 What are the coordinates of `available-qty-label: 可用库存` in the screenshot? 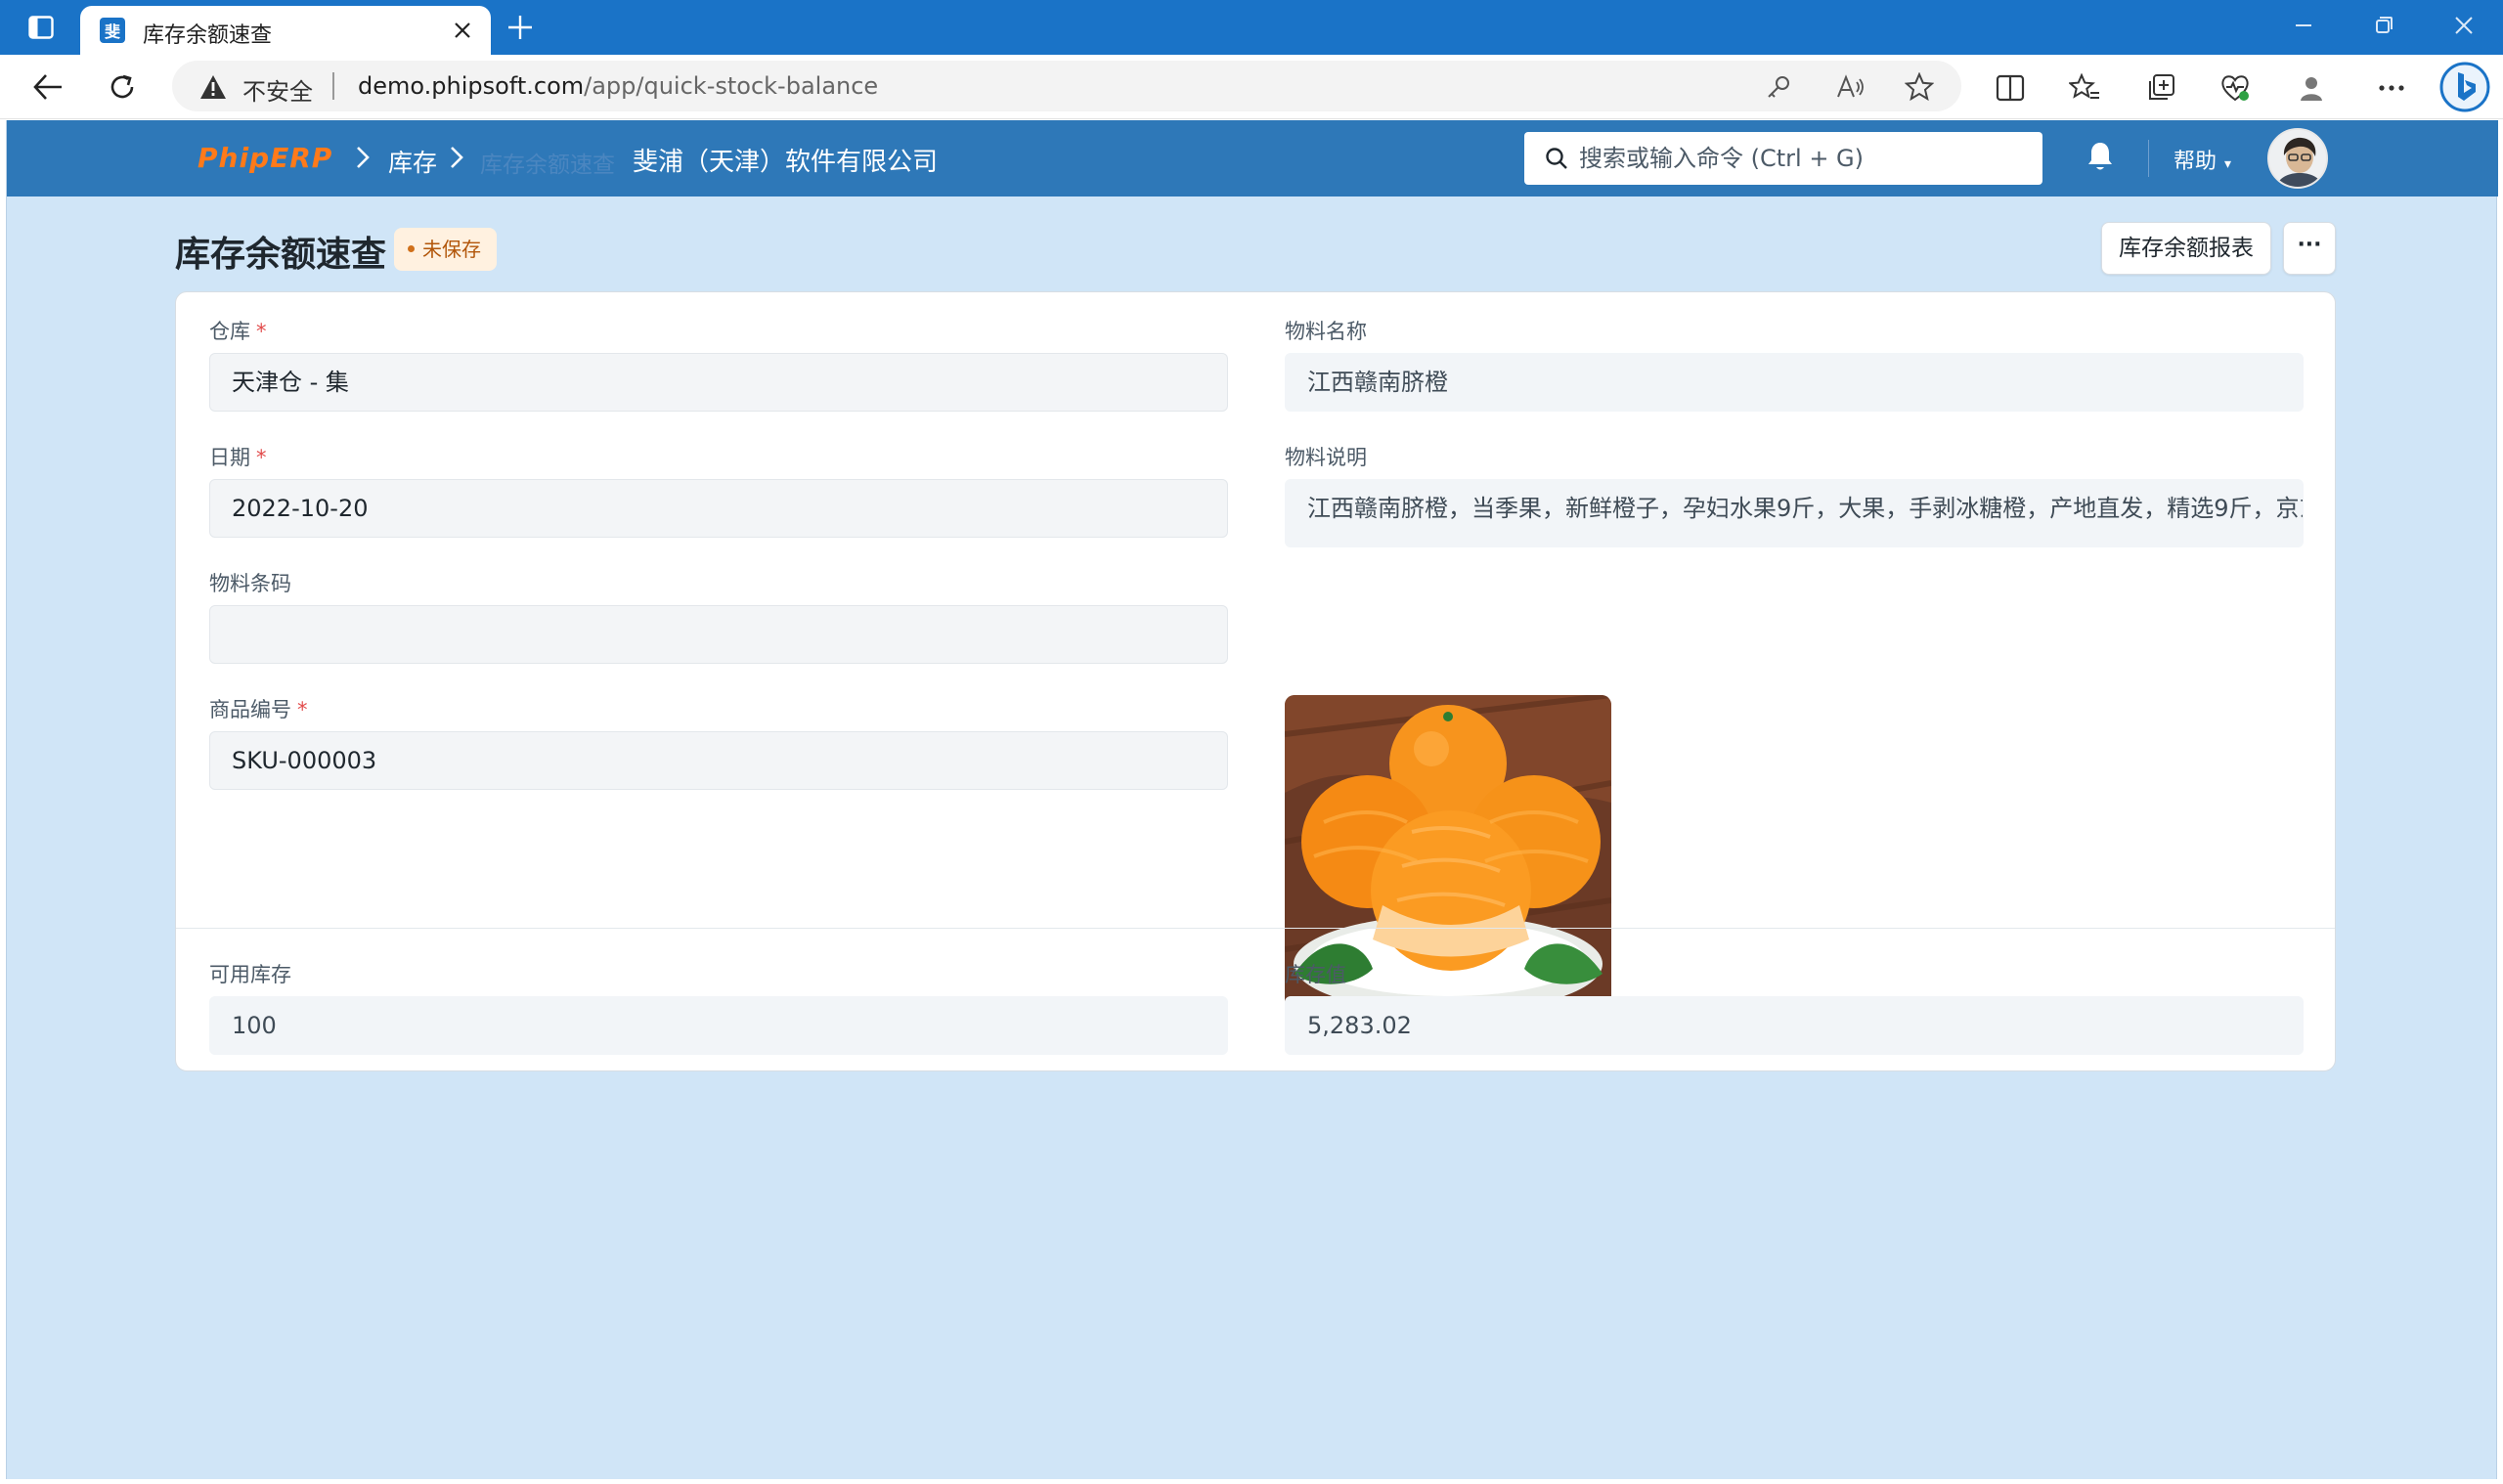 It's located at (250, 974).